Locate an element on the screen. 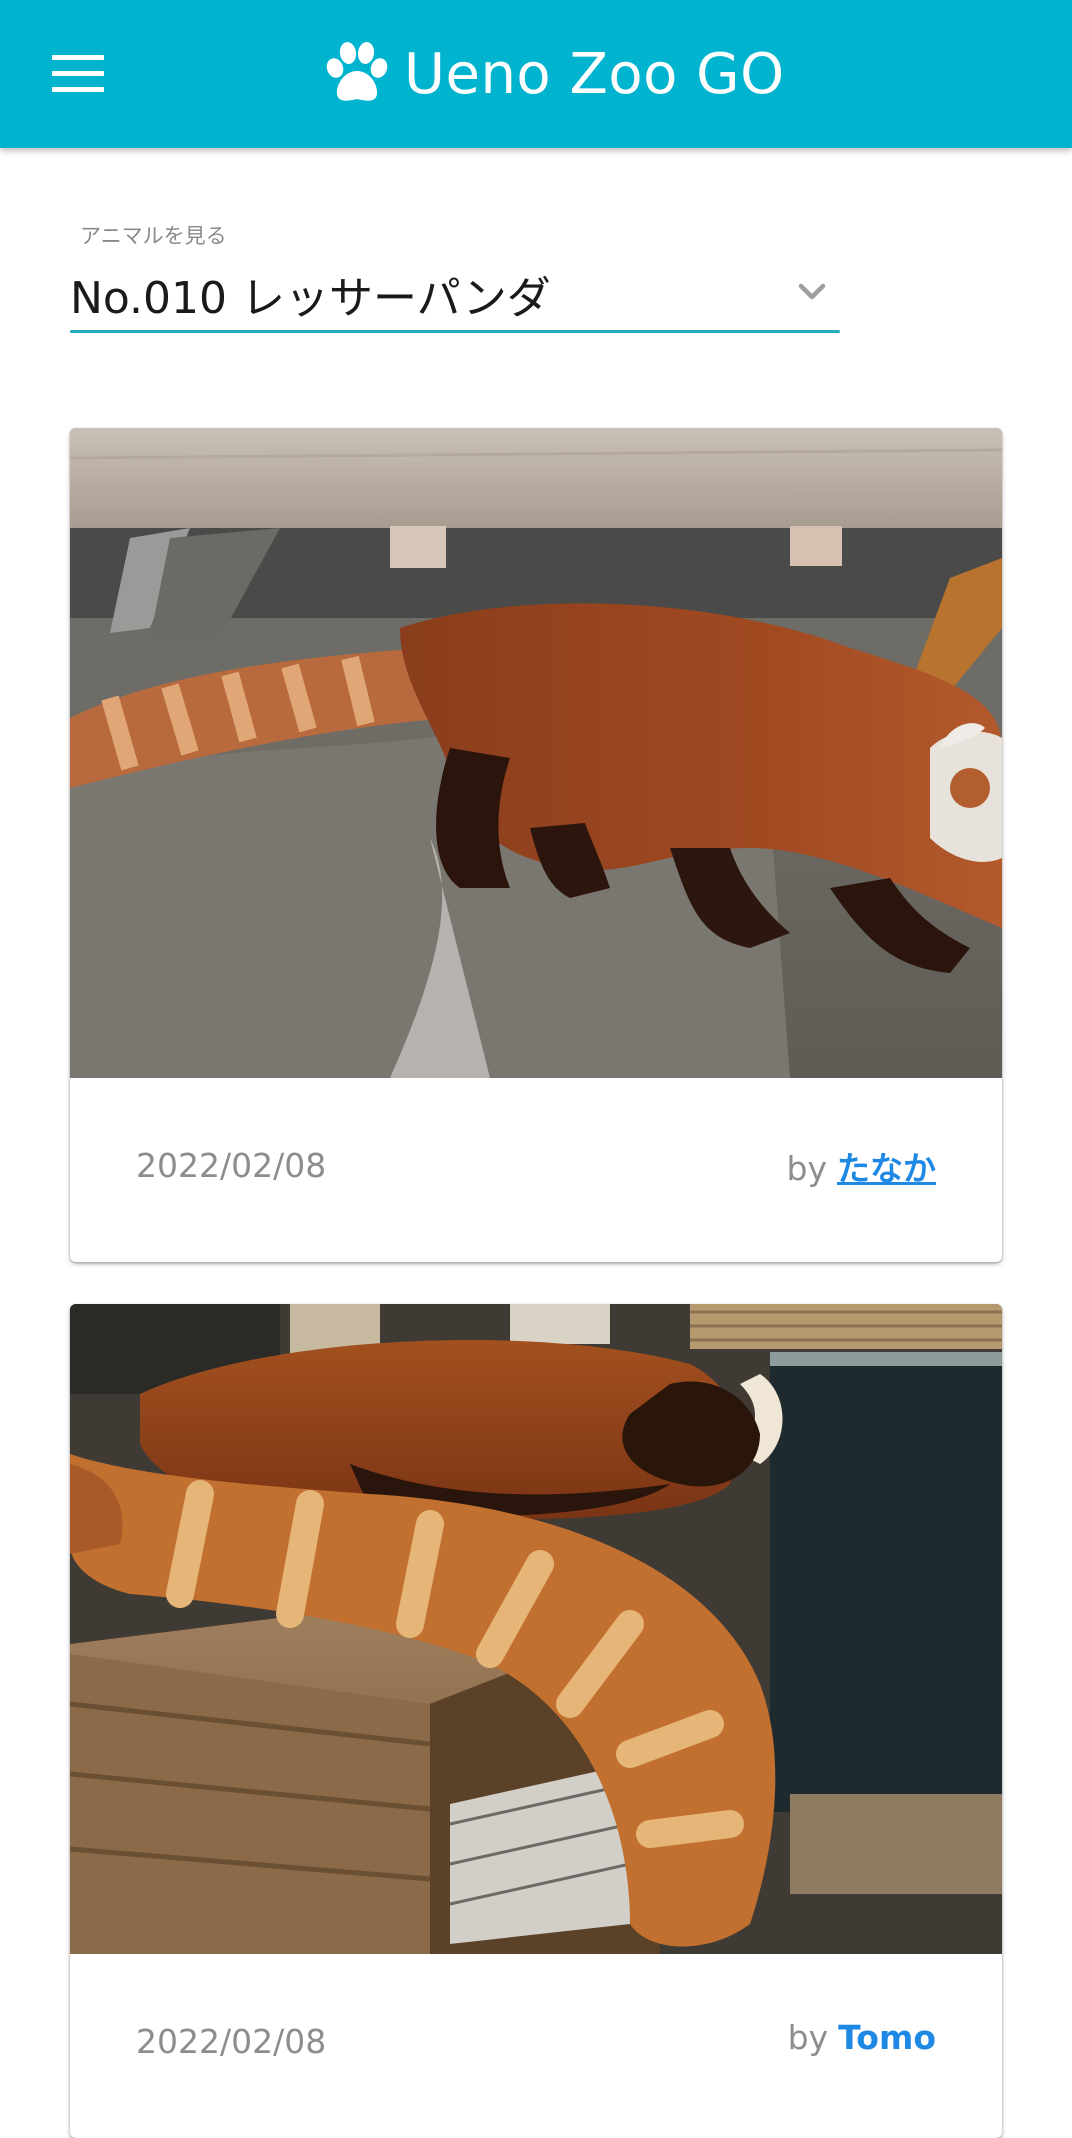 Image resolution: width=1072 pixels, height=2138 pixels. author-link: Tomo is located at coordinates (887, 2037).